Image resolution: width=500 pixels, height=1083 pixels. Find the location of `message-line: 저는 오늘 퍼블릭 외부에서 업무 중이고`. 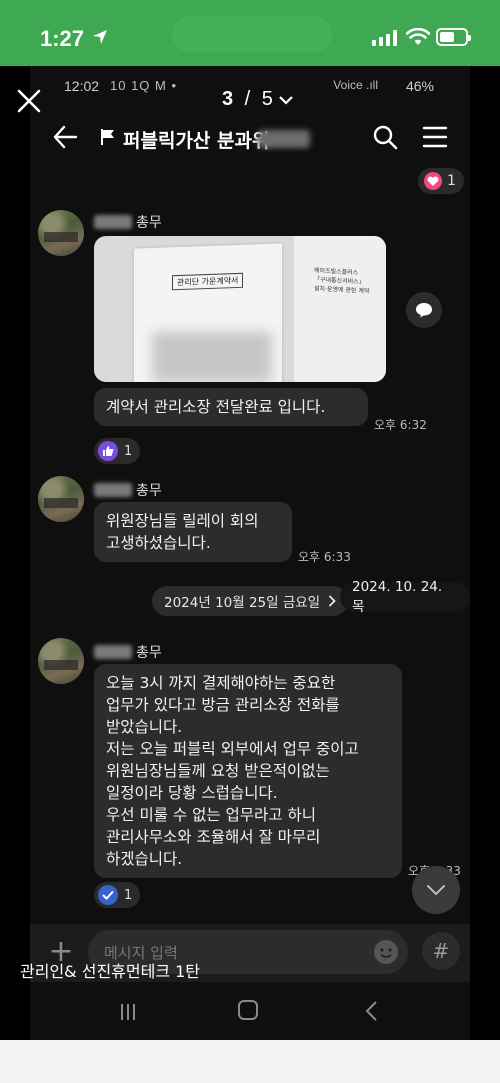

message-line: 저는 오늘 퍼블릭 외부에서 업무 중이고 is located at coordinates (232, 749).